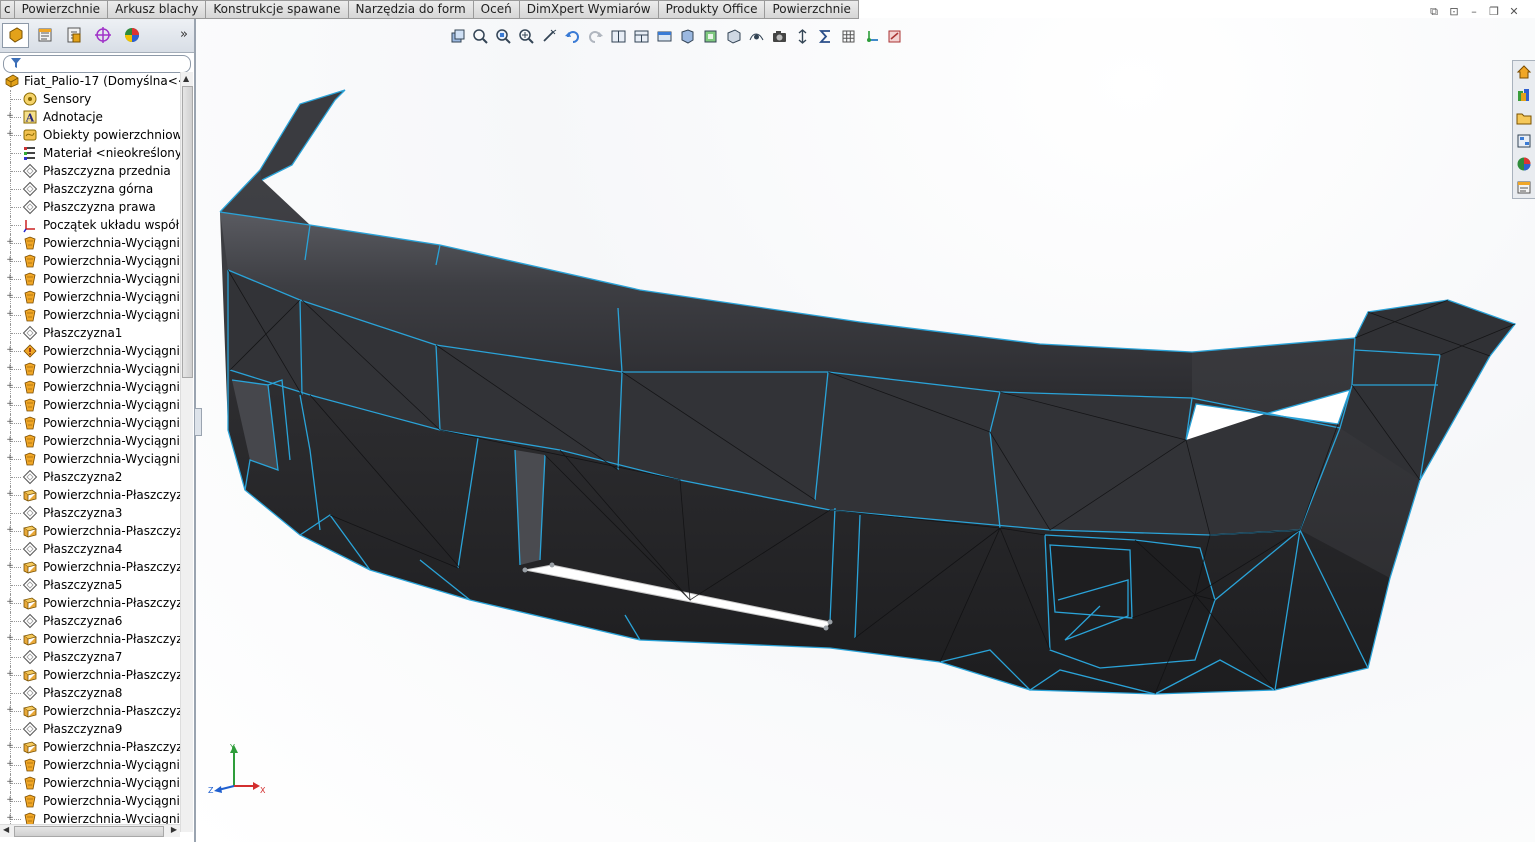 This screenshot has width=1535, height=842. What do you see at coordinates (131, 35) in the screenshot?
I see `display-manager-tab` at bounding box center [131, 35].